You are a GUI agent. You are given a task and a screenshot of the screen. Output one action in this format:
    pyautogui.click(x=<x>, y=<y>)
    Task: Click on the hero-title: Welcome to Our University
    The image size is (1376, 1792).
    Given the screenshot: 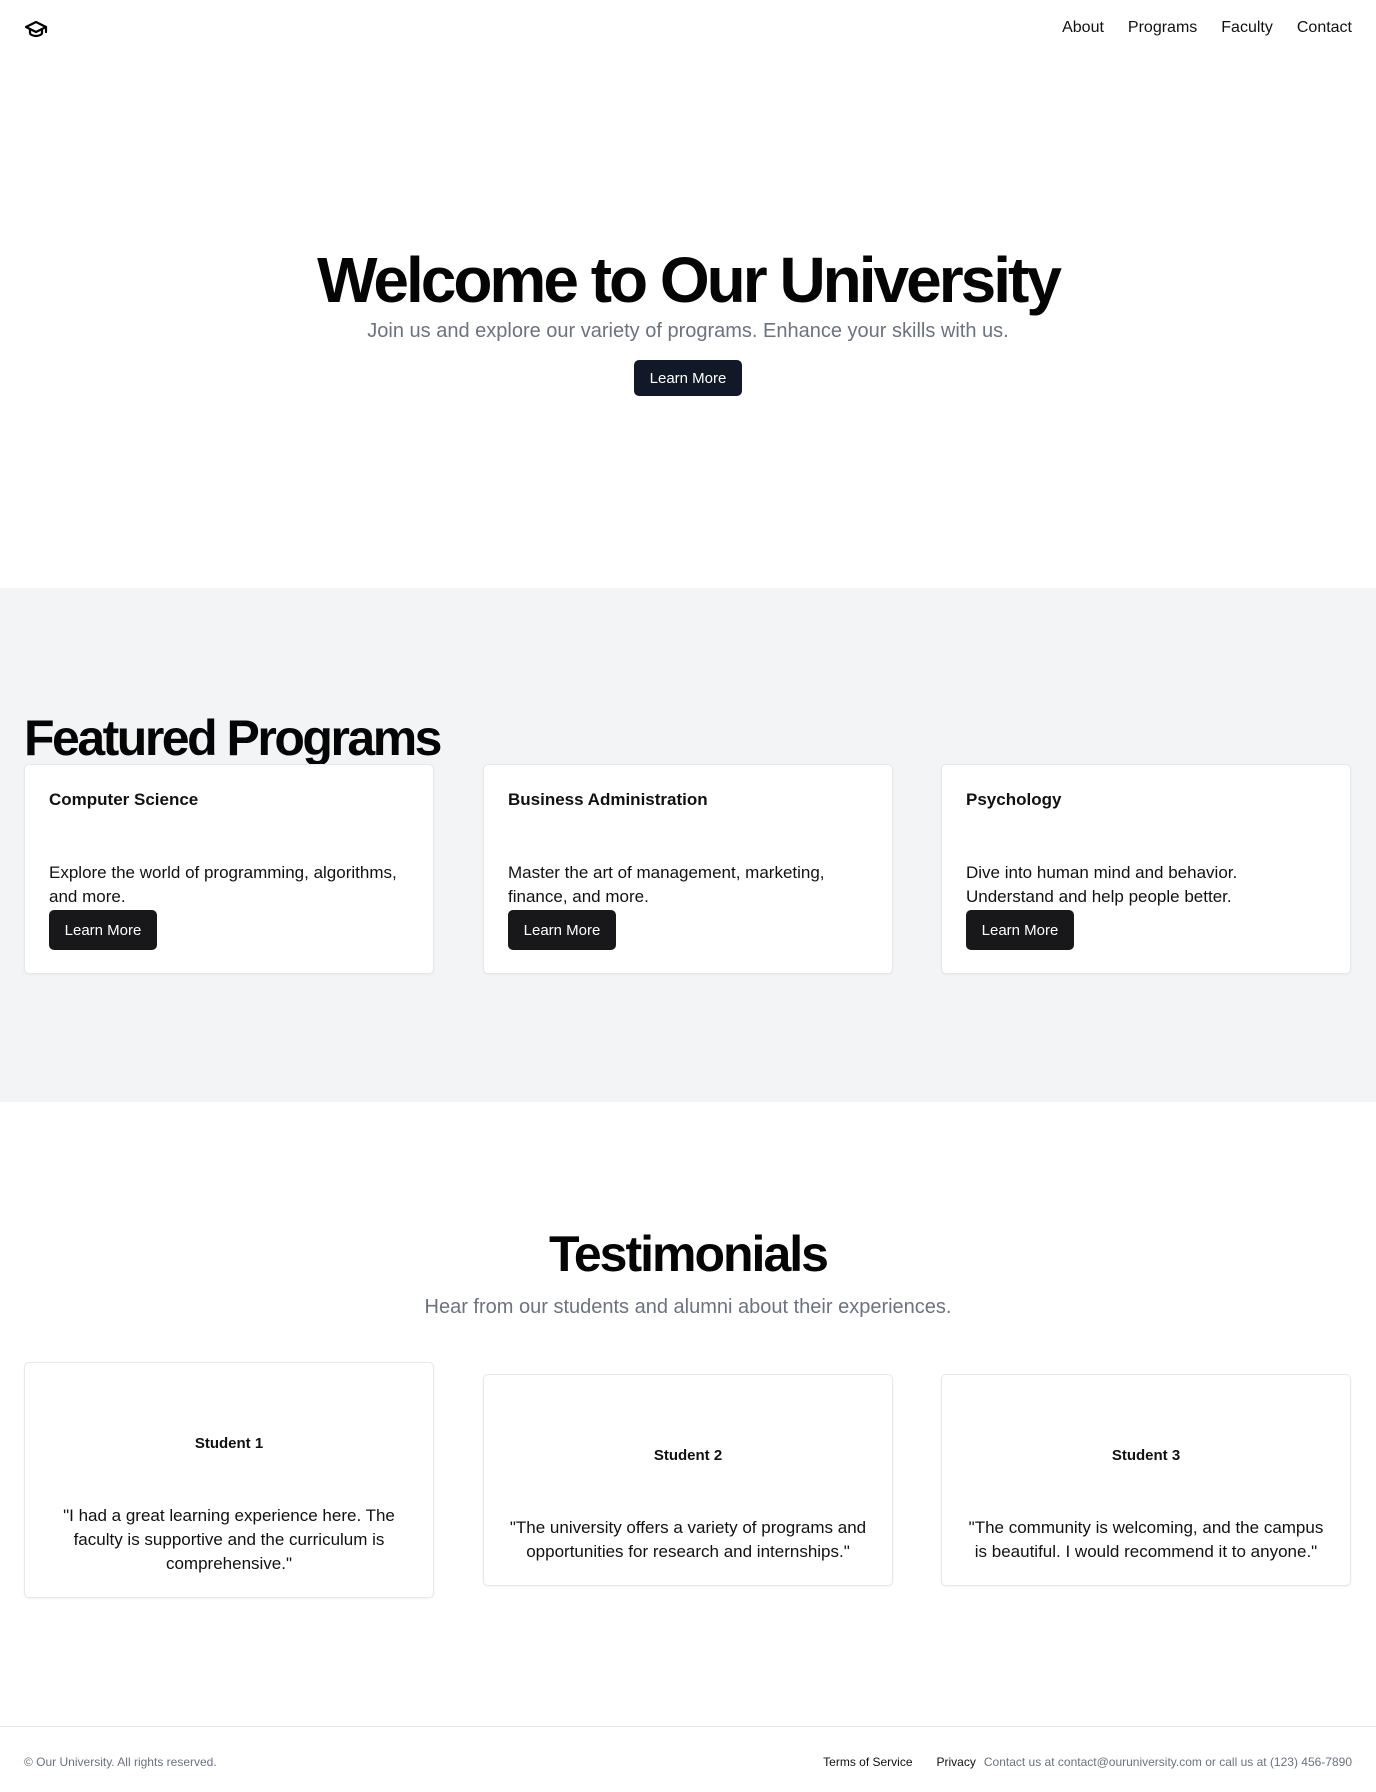 What is the action you would take?
    pyautogui.click(x=689, y=280)
    